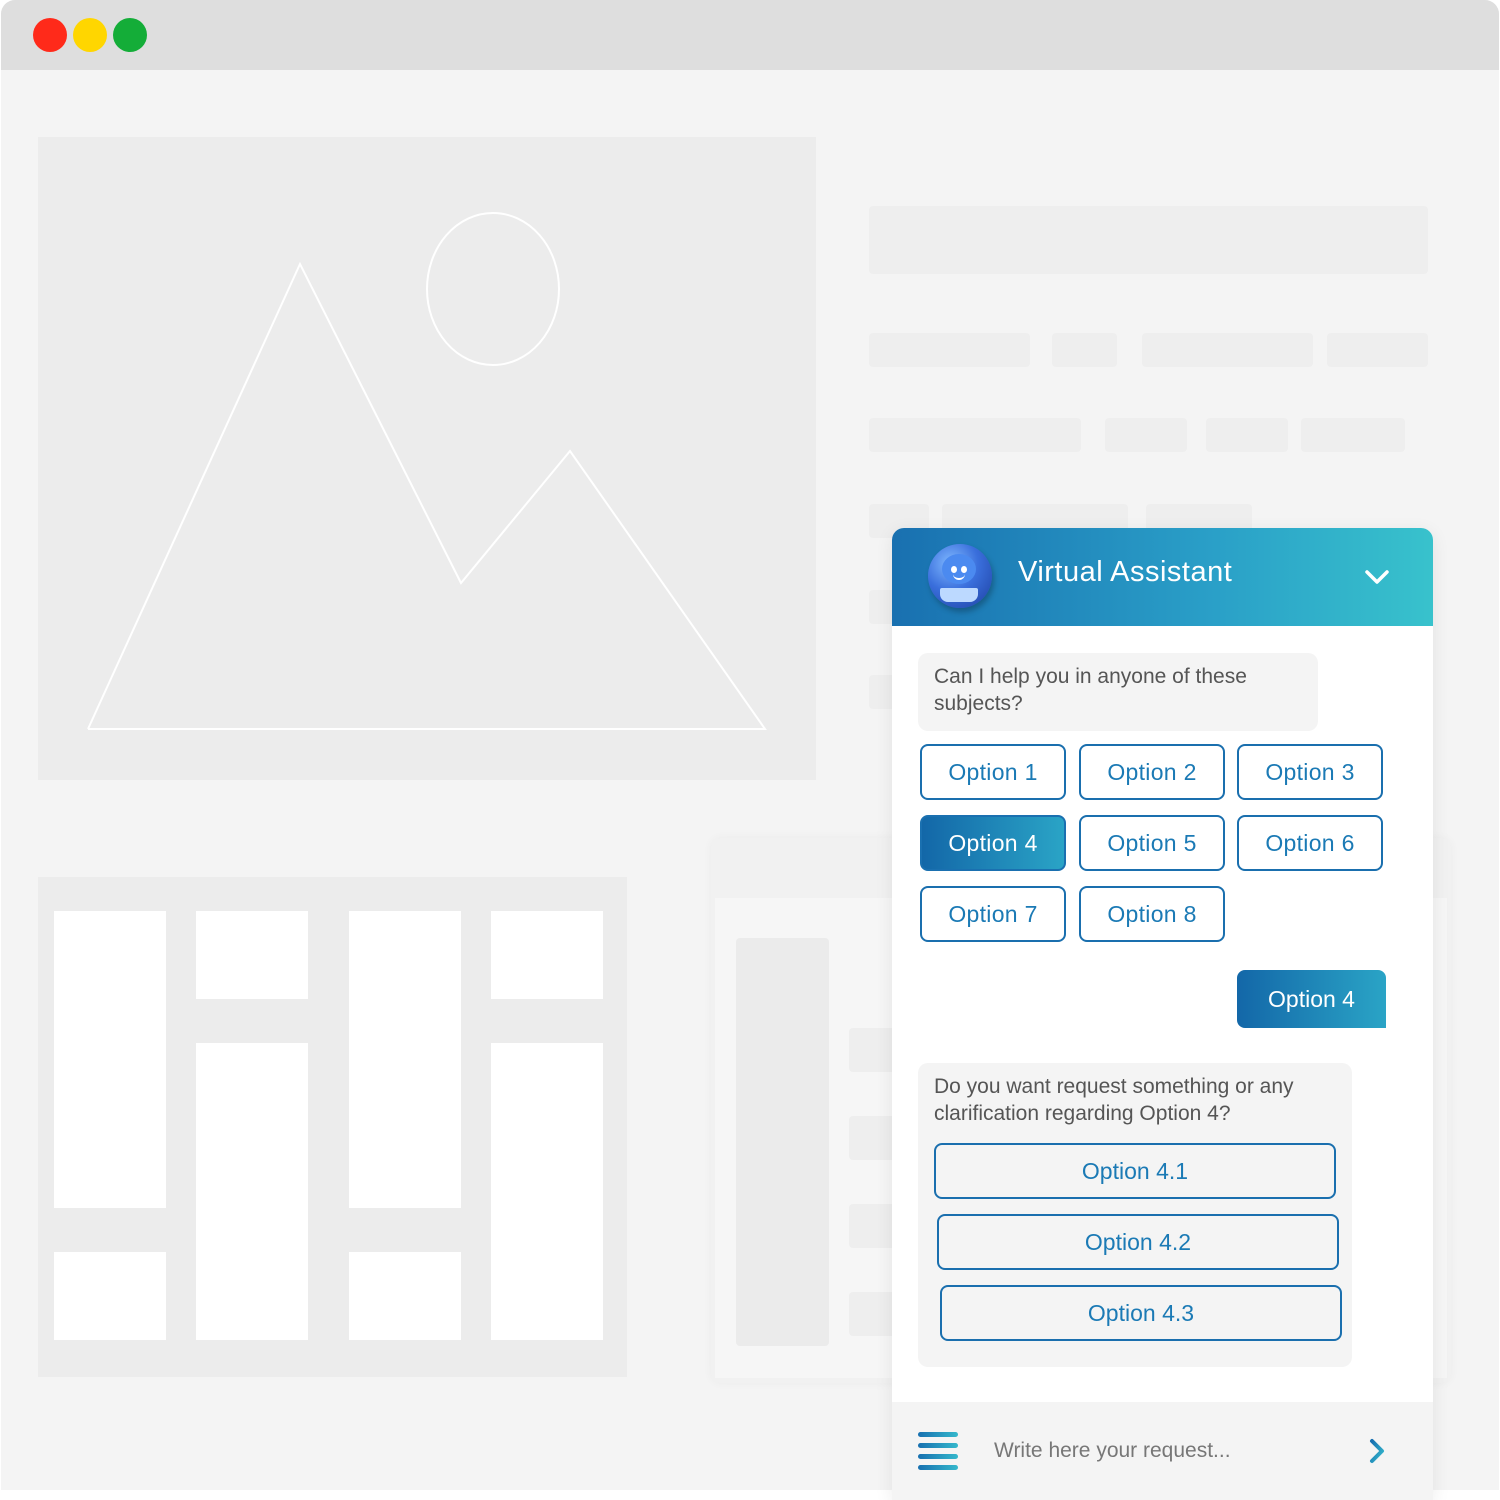 This screenshot has width=1500, height=1500. Describe the element at coordinates (90, 35) in the screenshot. I see `minimize-window-button` at that location.